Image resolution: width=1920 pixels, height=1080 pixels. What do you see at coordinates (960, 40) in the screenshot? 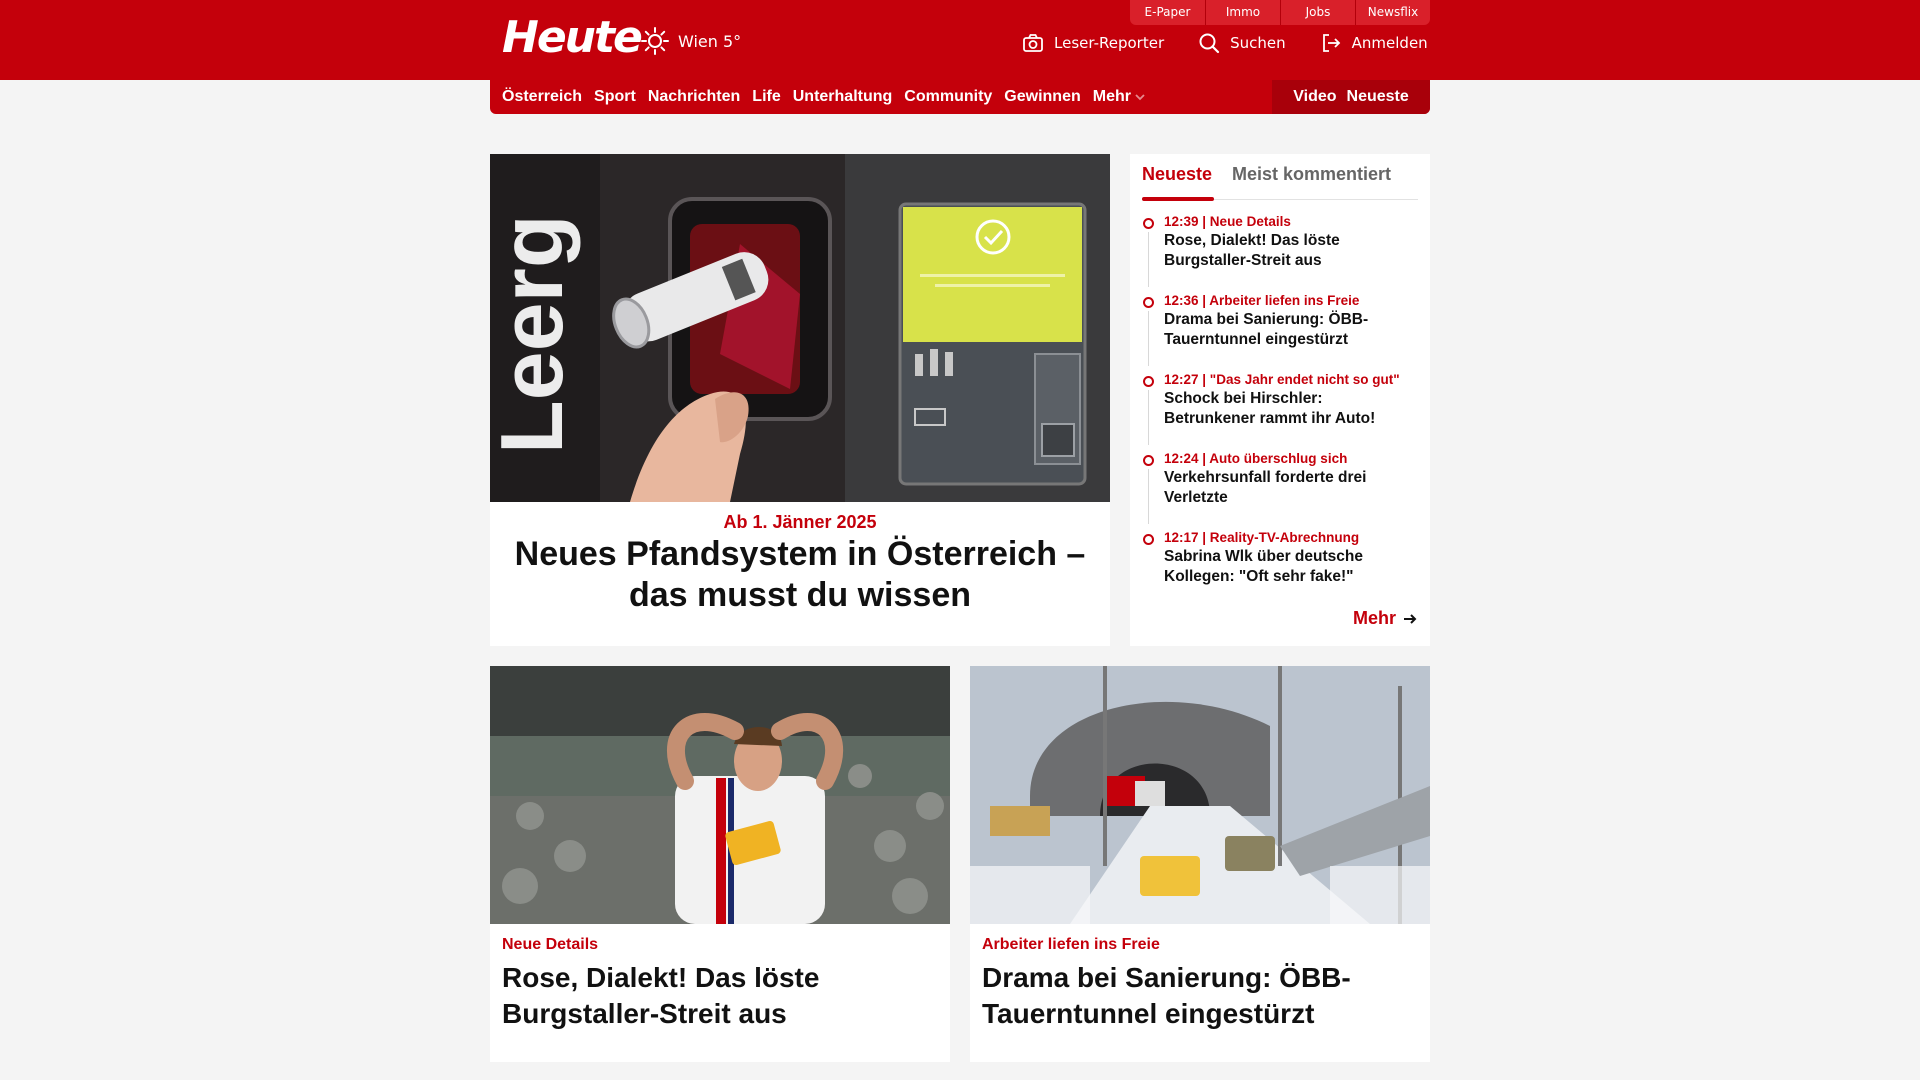
I see `top-header` at bounding box center [960, 40].